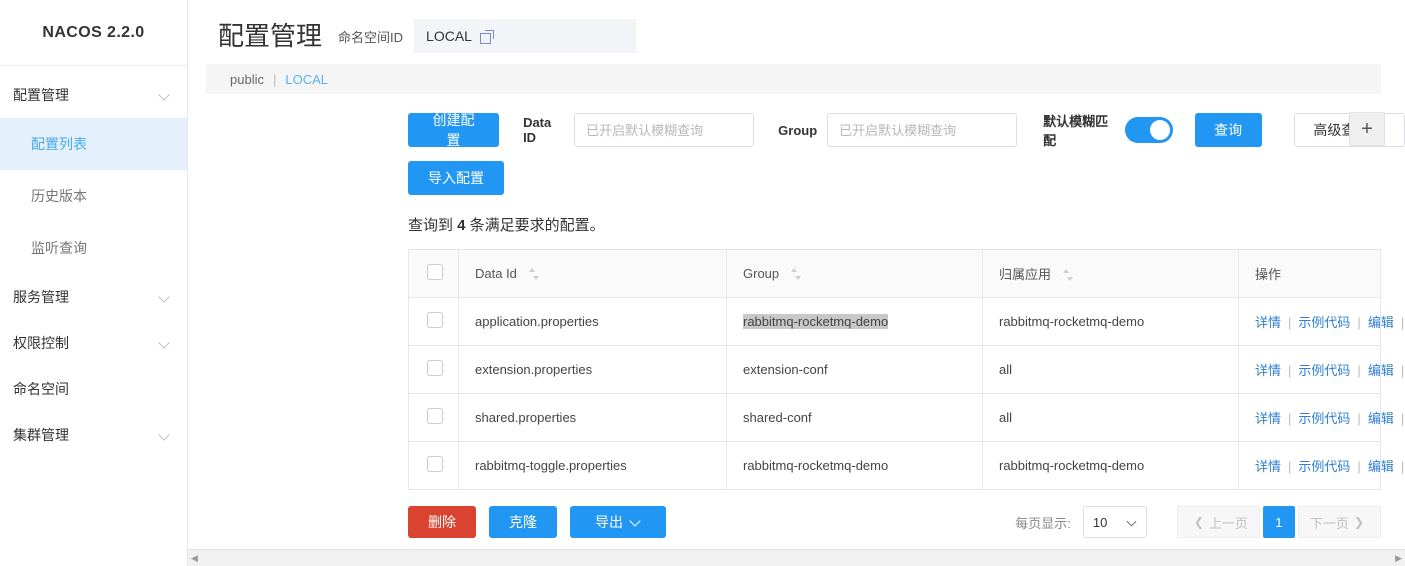 Image resolution: width=1405 pixels, height=566 pixels. I want to click on column-label: 操作, so click(1268, 274).